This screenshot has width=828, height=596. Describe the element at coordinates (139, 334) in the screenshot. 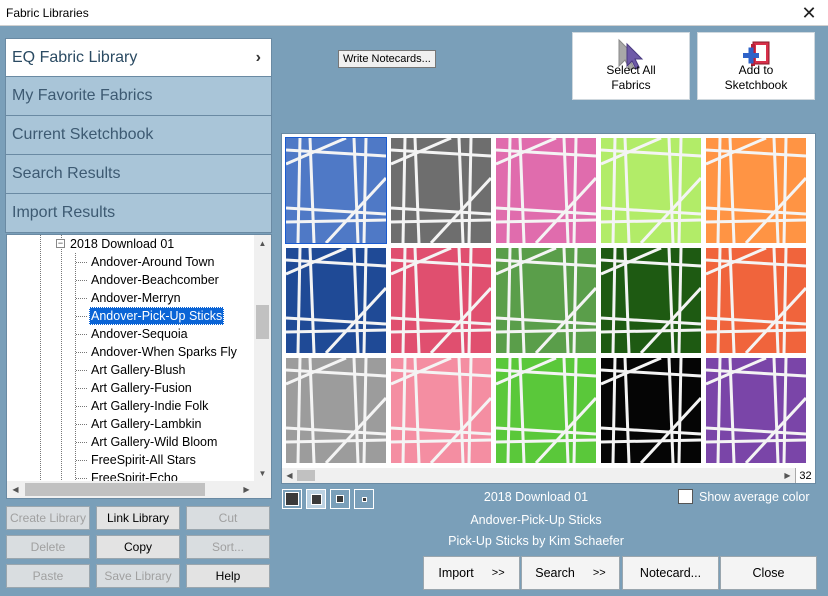

I see `tree-node-fabric-collection: Andover-Sequoia` at that location.